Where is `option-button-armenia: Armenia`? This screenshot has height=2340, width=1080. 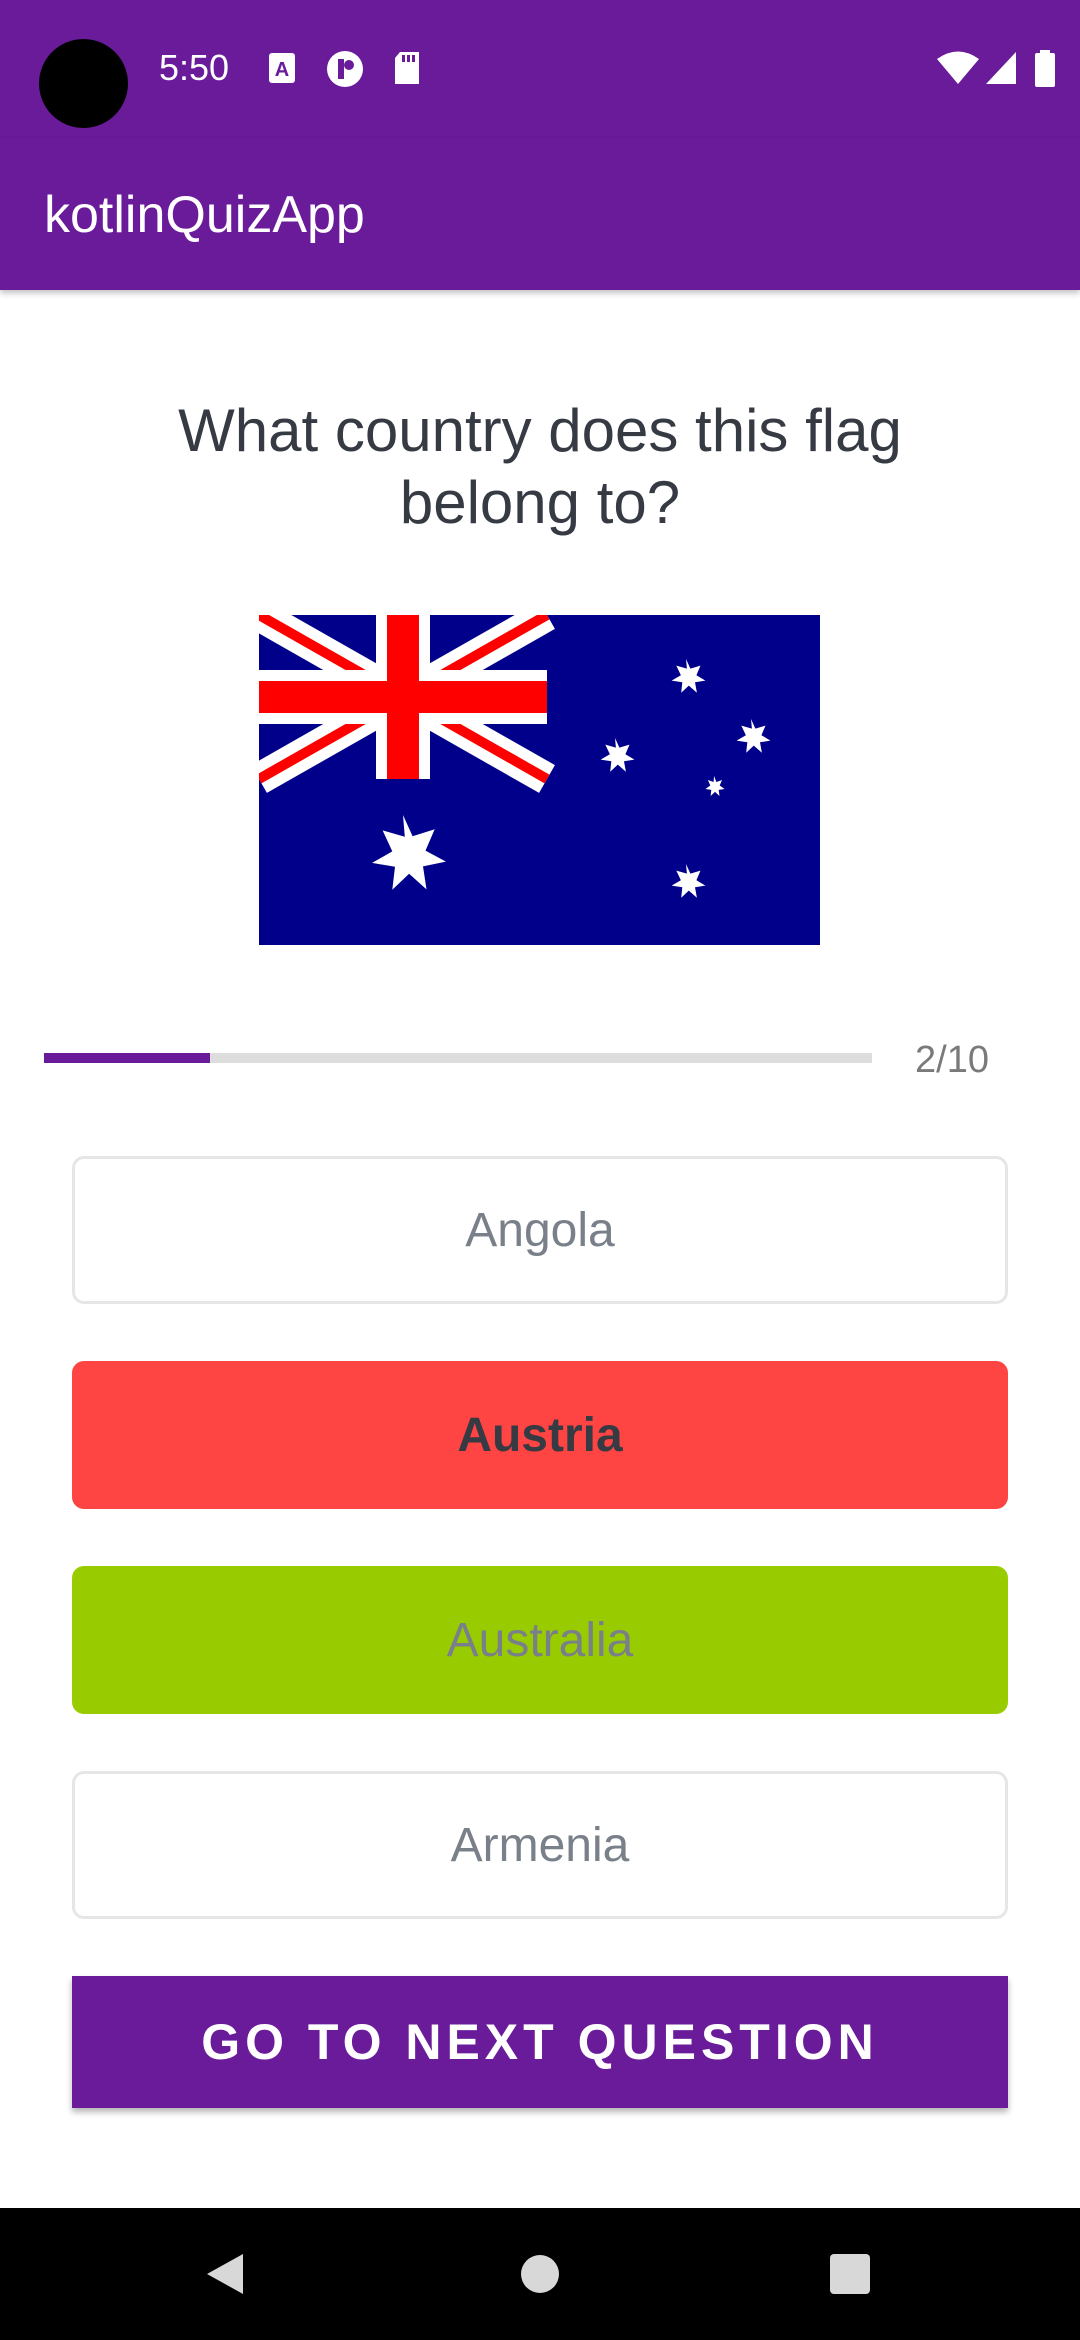 option-button-armenia: Armenia is located at coordinates (540, 1845).